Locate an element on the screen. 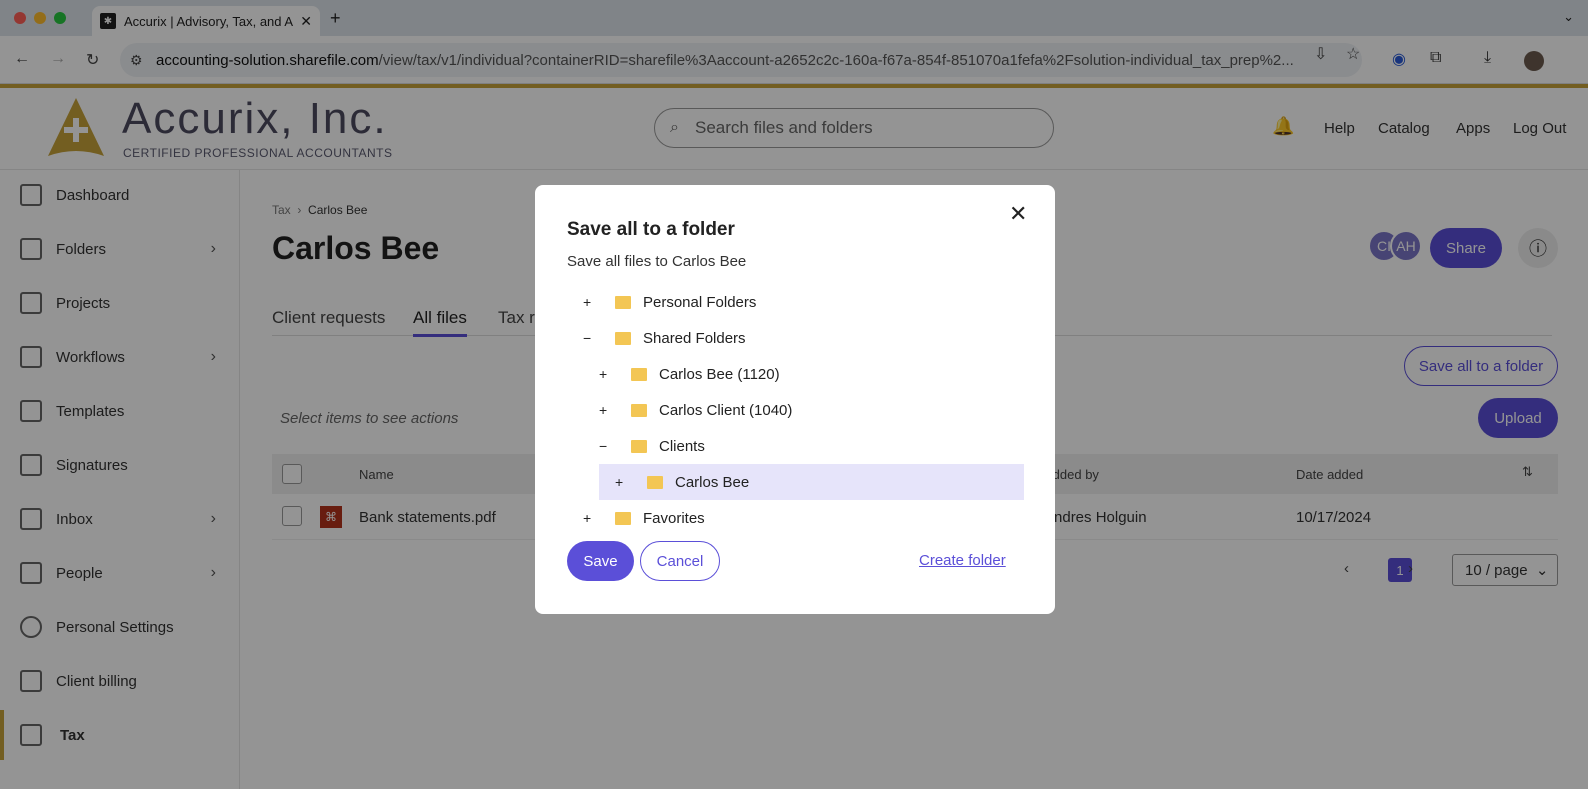 Image resolution: width=1588 pixels, height=789 pixels. tree-item-label: Carlos Bee (1120) is located at coordinates (719, 374).